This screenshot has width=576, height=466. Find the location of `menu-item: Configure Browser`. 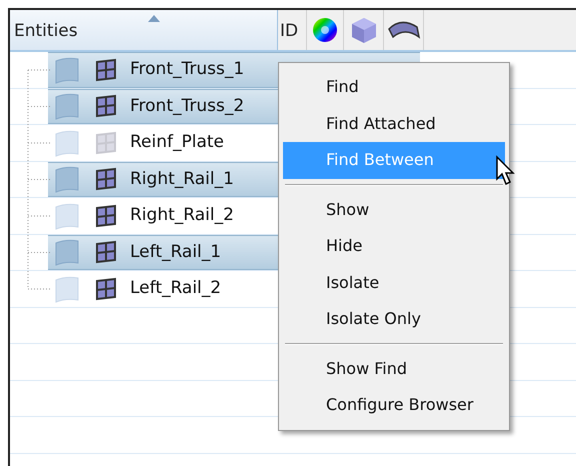

menu-item: Configure Browser is located at coordinates (394, 405).